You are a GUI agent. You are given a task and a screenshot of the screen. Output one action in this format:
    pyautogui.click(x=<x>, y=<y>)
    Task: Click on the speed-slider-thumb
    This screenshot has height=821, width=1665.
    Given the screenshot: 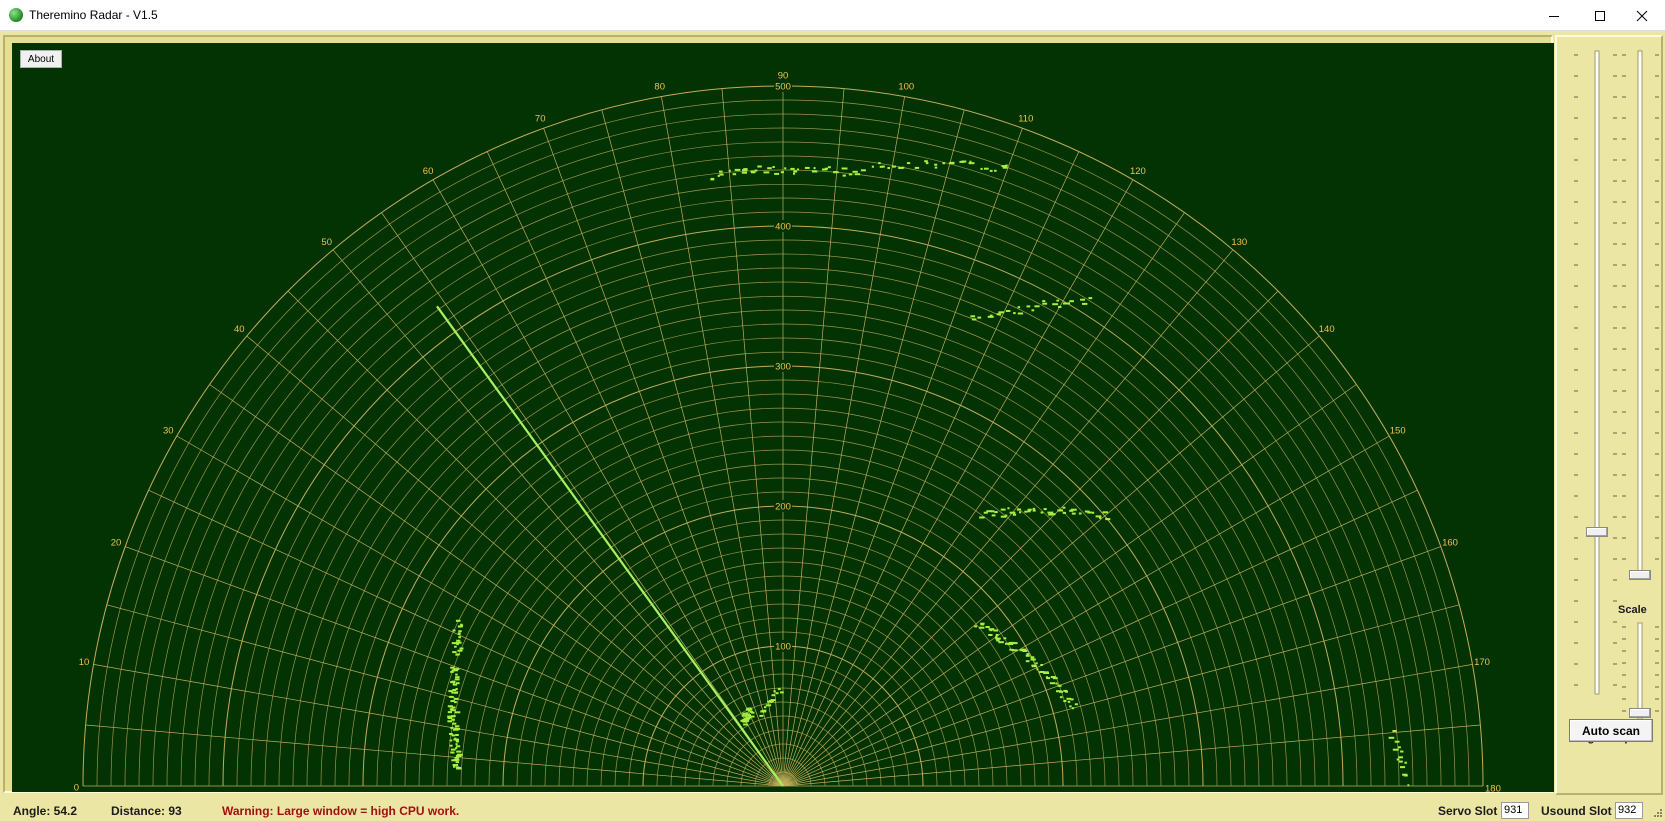 What is the action you would take?
    pyautogui.click(x=1640, y=713)
    